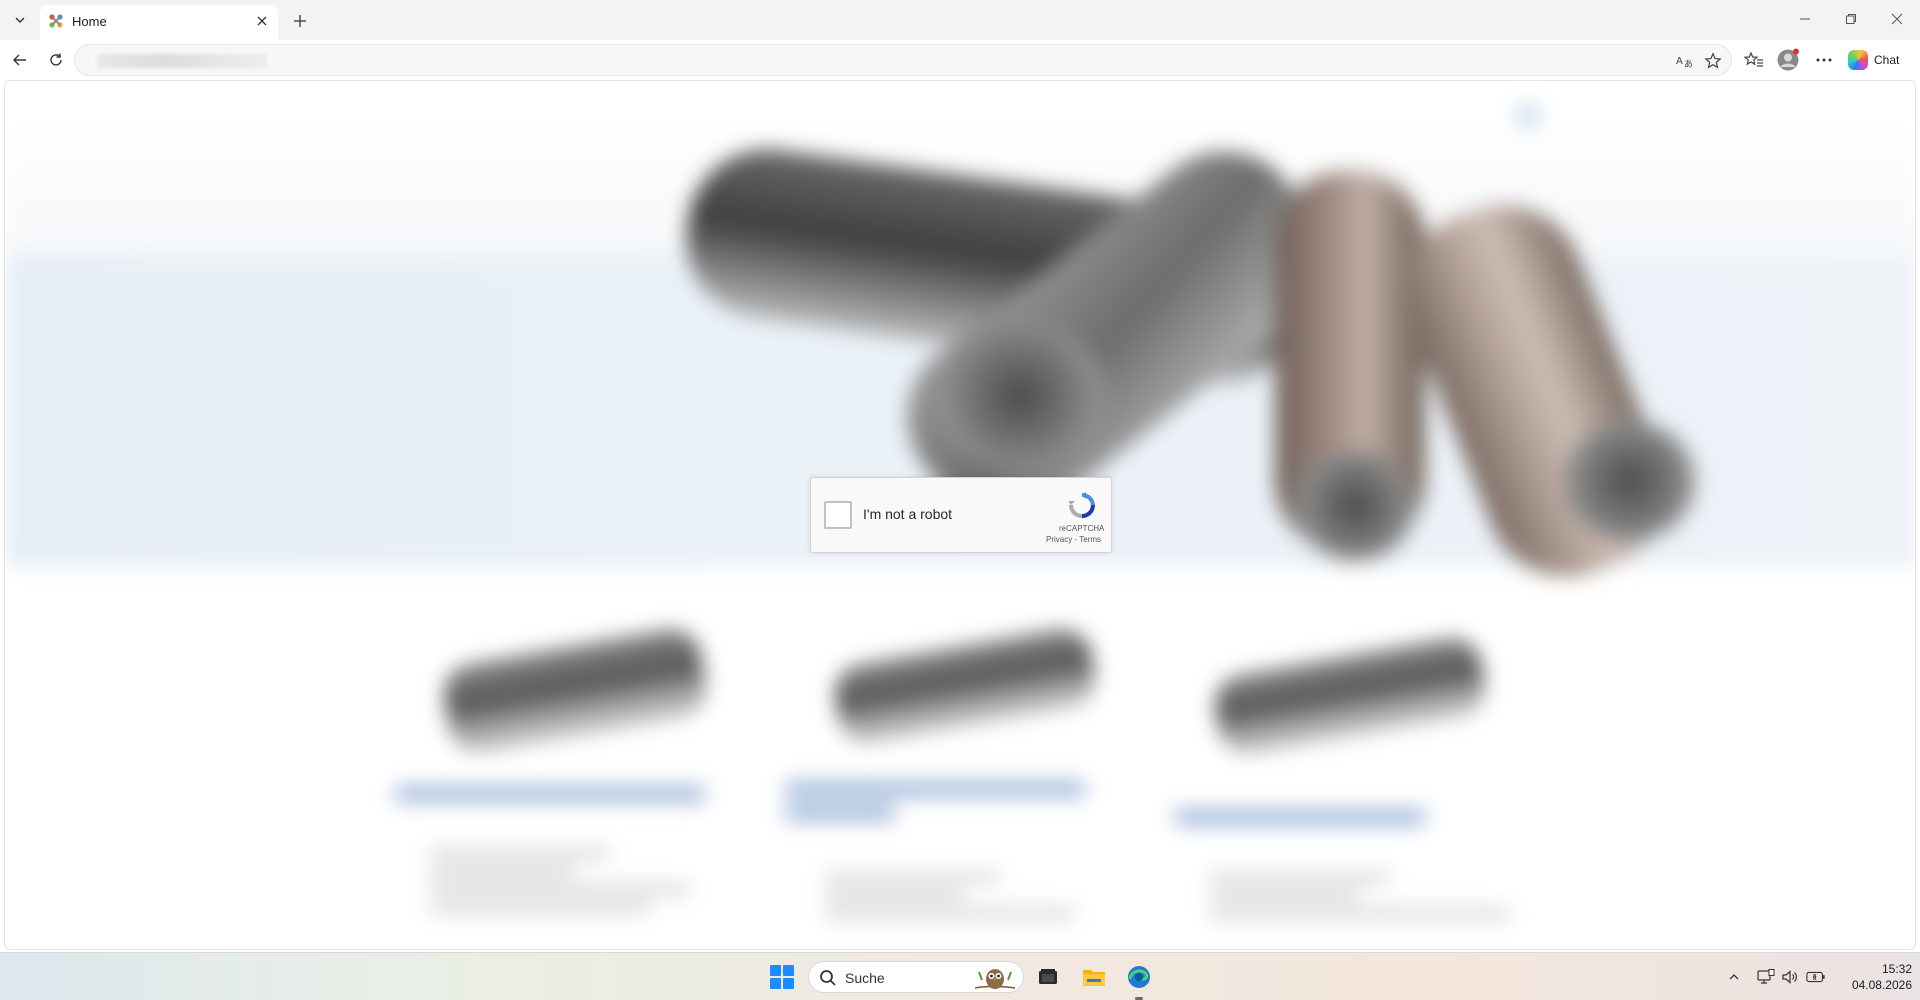 The image size is (1920, 1000). I want to click on plus-icon, so click(300, 21).